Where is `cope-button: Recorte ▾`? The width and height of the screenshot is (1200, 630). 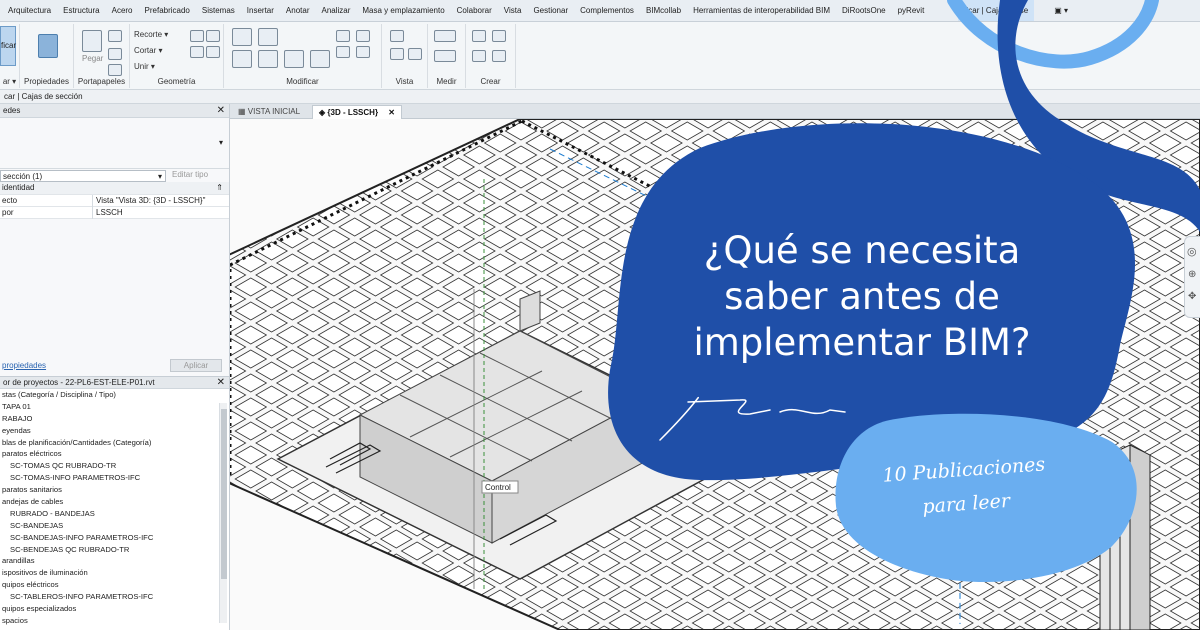 cope-button: Recorte ▾ is located at coordinates (151, 34).